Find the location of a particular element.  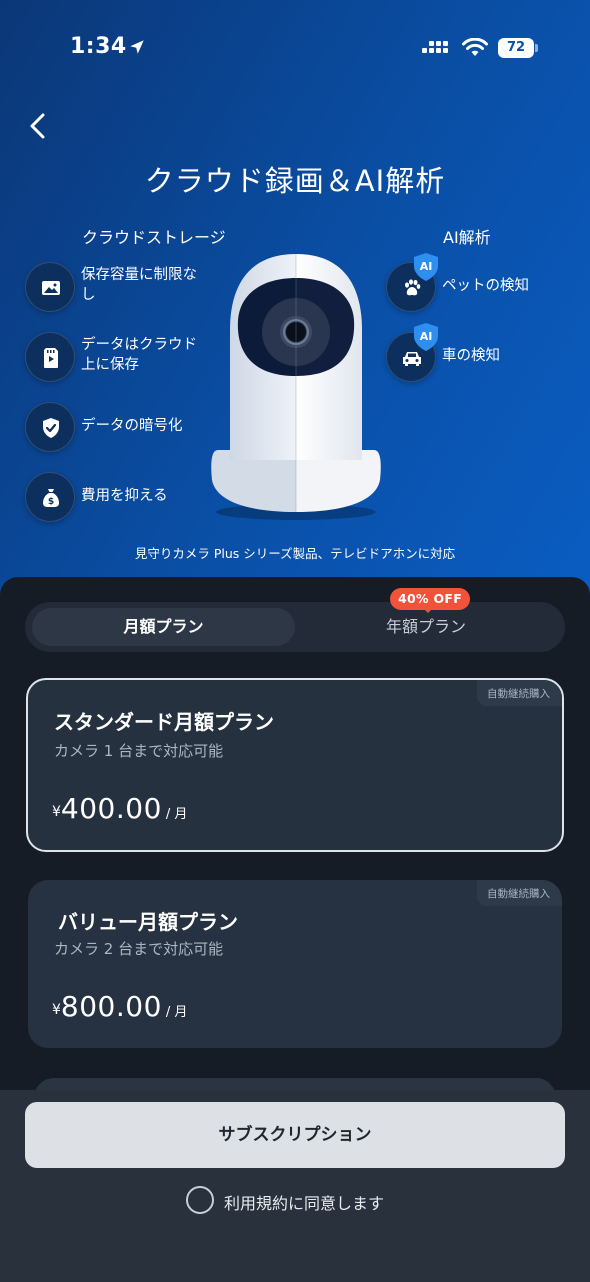

chevron-left-icon is located at coordinates (37, 126).